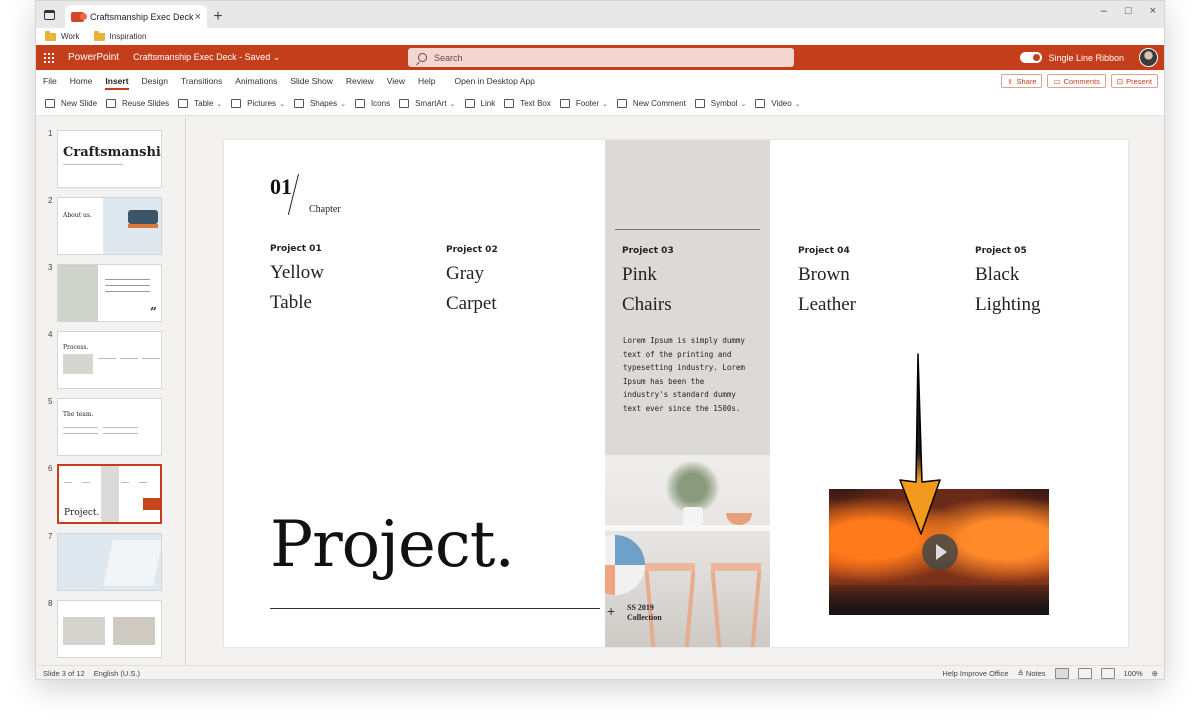  What do you see at coordinates (495, 81) in the screenshot?
I see `open-in-desktop-app: Open in Desktop App` at bounding box center [495, 81].